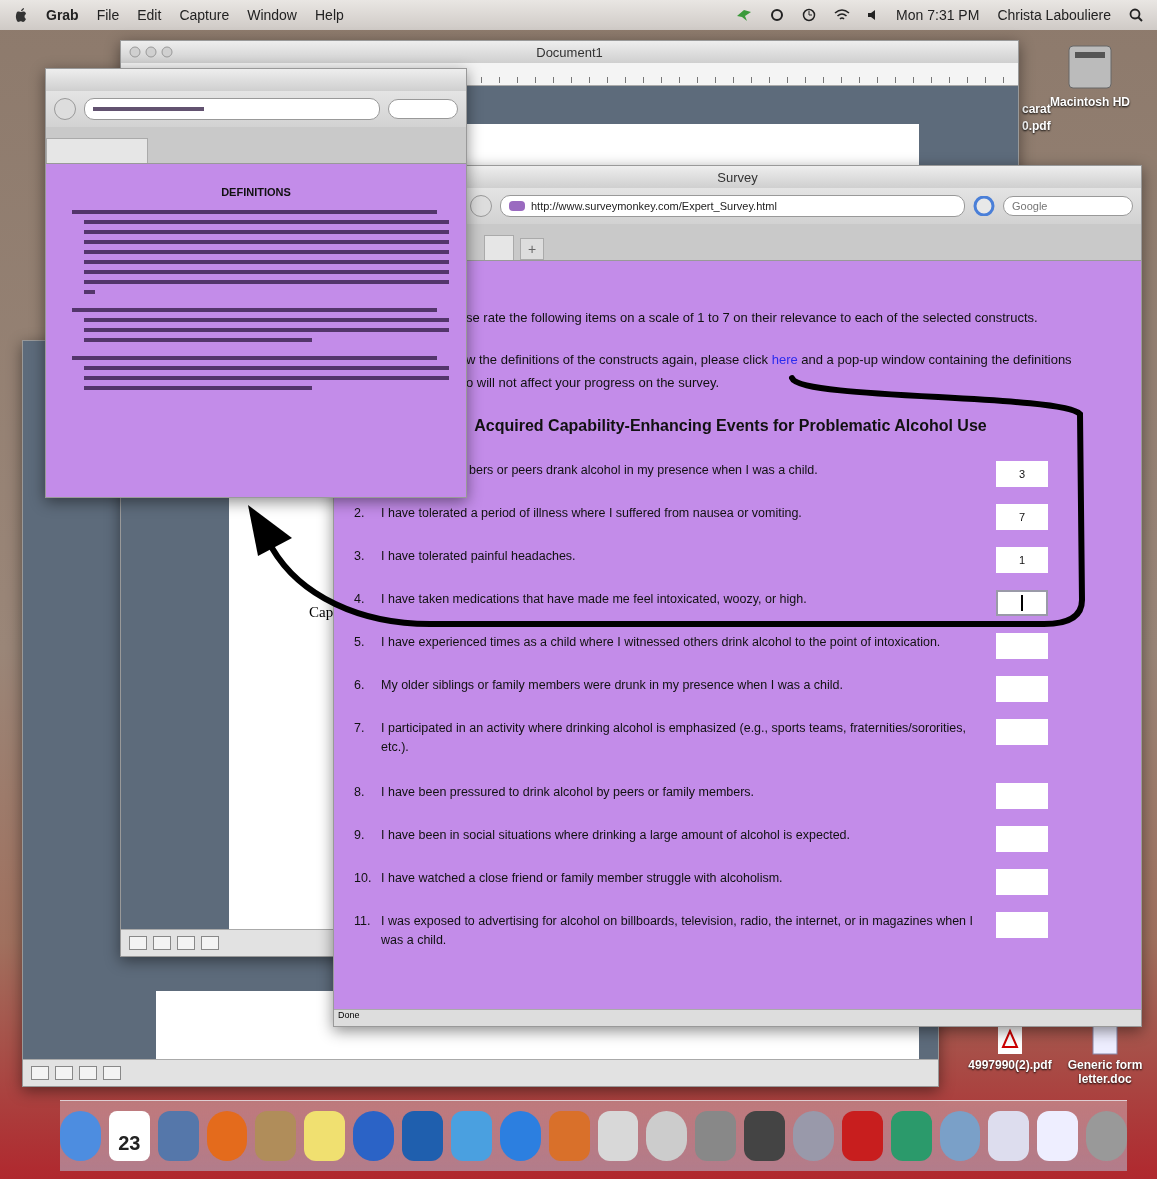 This screenshot has height=1179, width=1157. What do you see at coordinates (582, 878) in the screenshot?
I see `survey-item: I have watched a close friend or family member struggle with alcoholism.` at bounding box center [582, 878].